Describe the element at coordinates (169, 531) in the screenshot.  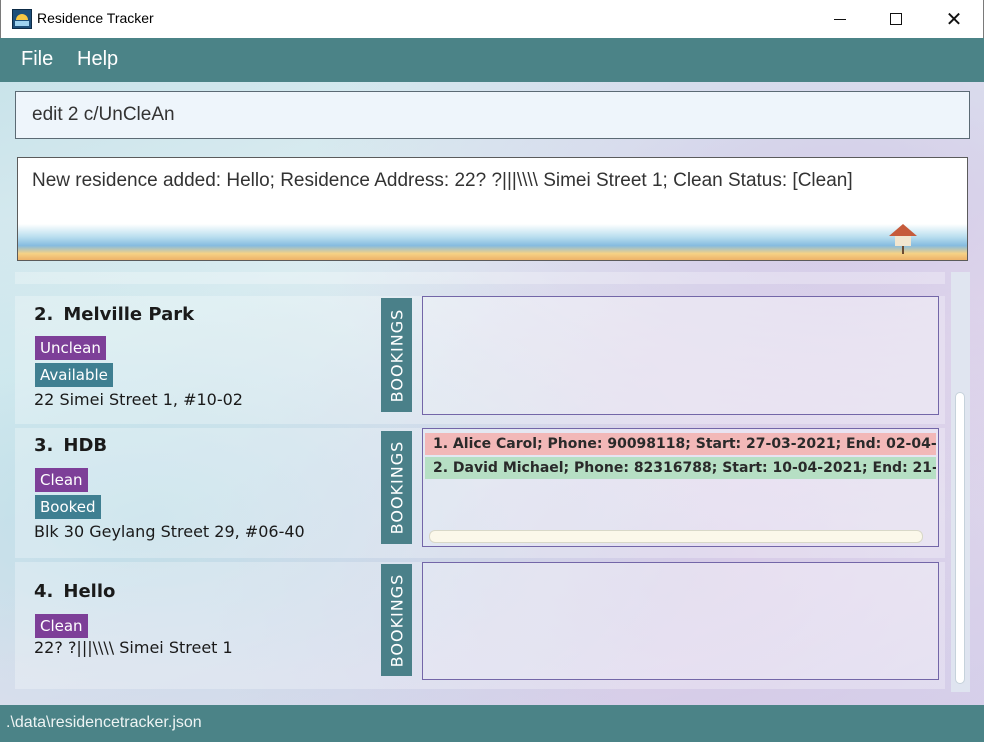
I see `residence-address: Blk 30 Geylang Street 29, #06-40` at that location.